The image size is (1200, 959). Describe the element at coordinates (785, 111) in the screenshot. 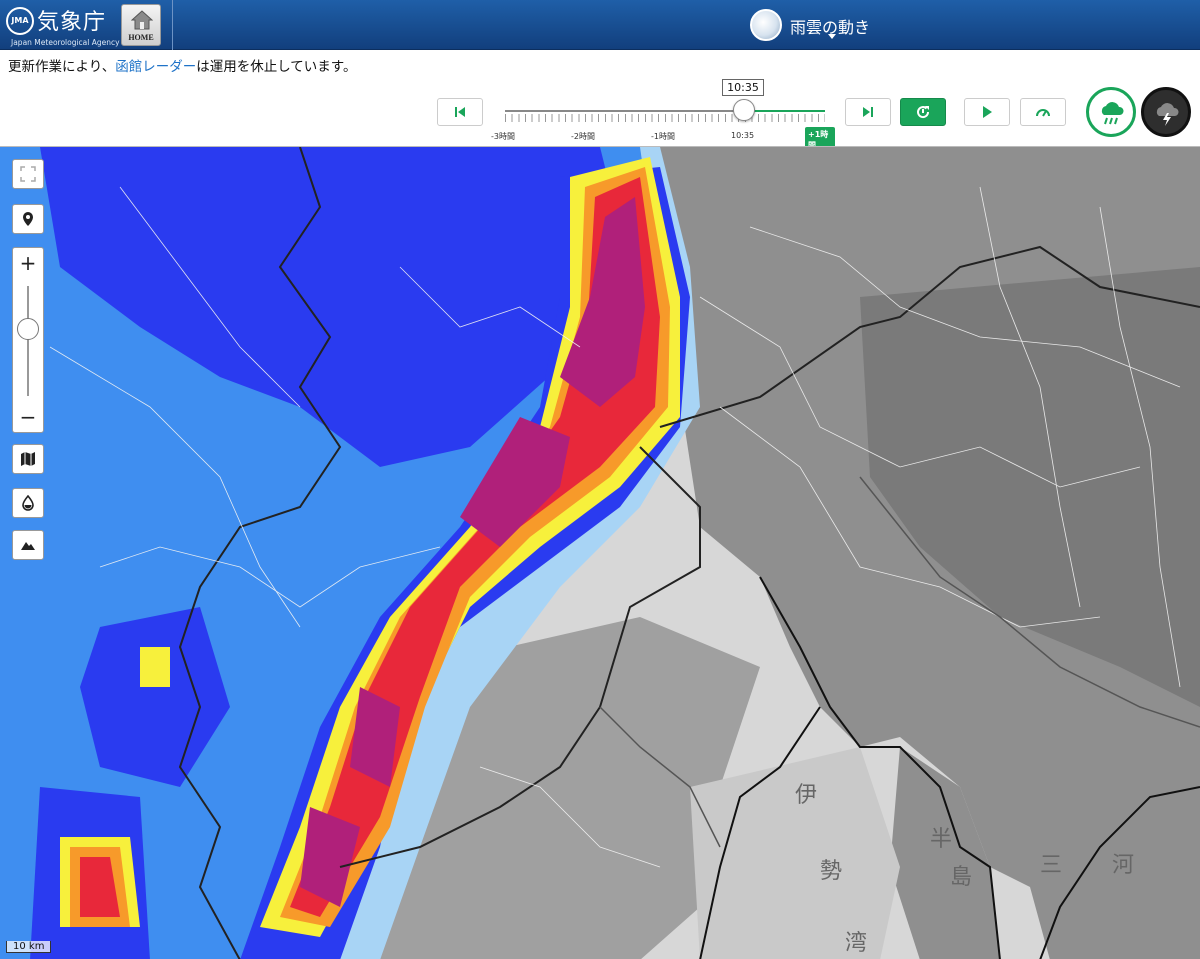

I see `slider-track-future` at that location.